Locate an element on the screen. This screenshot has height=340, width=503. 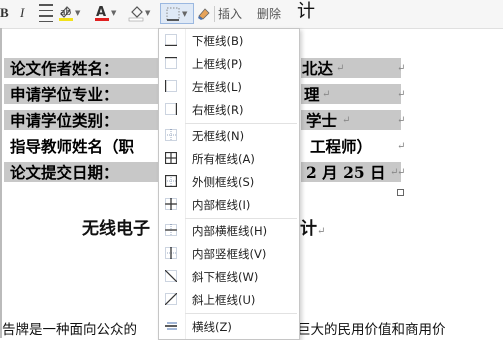
shading-button: ▼ is located at coordinates (140, 13).